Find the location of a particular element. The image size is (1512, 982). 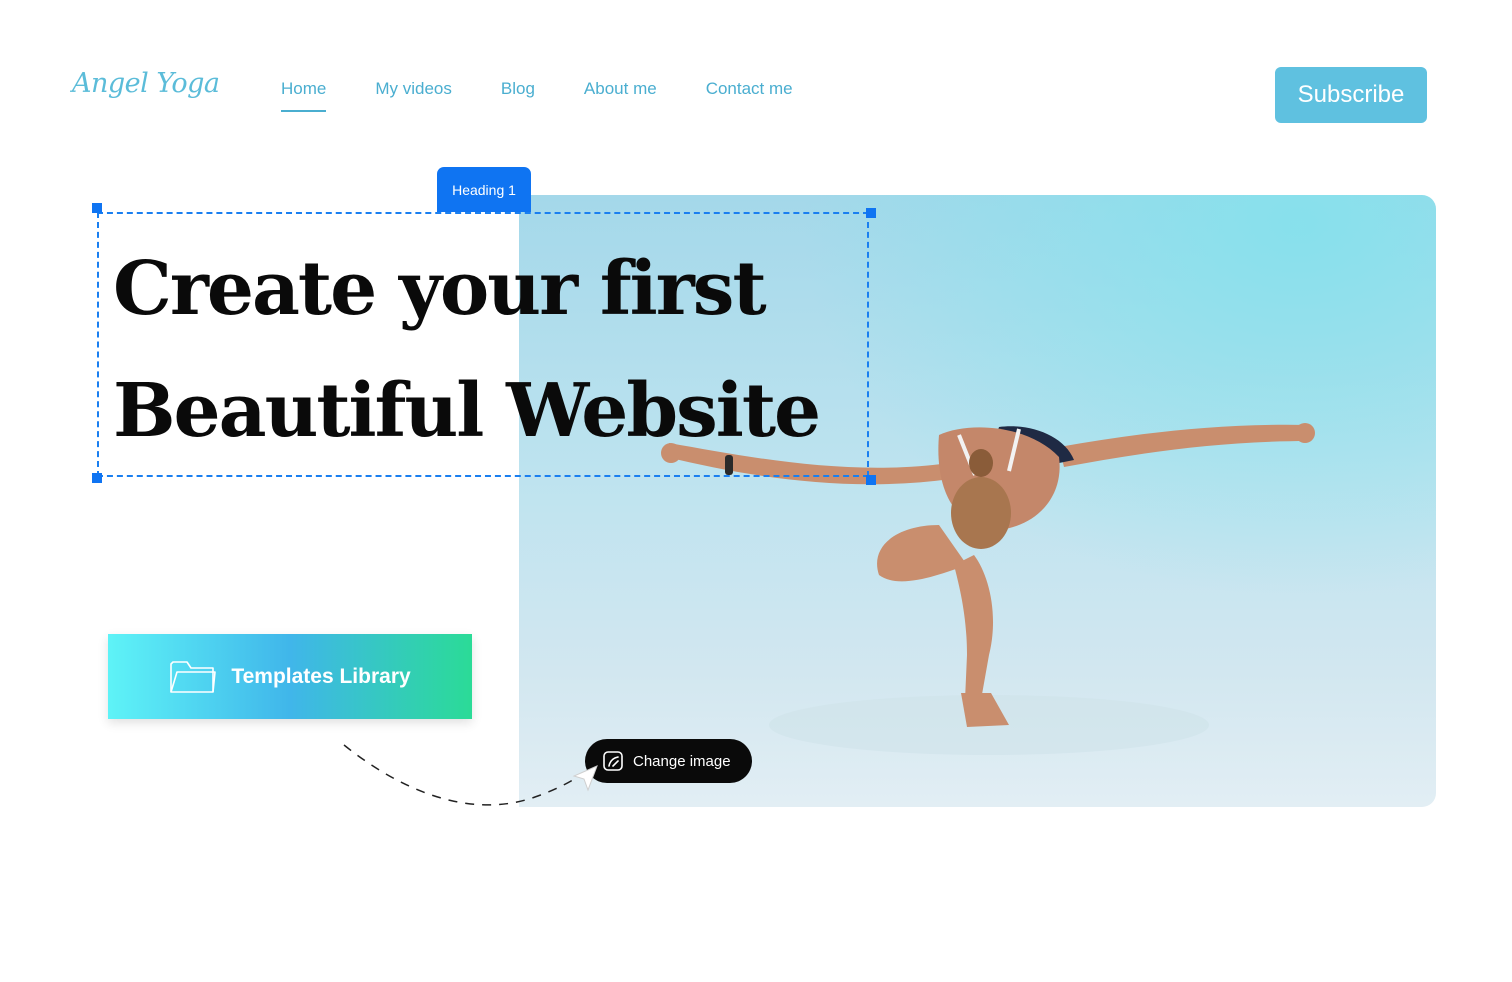

image-edit-icon is located at coordinates (613, 761).